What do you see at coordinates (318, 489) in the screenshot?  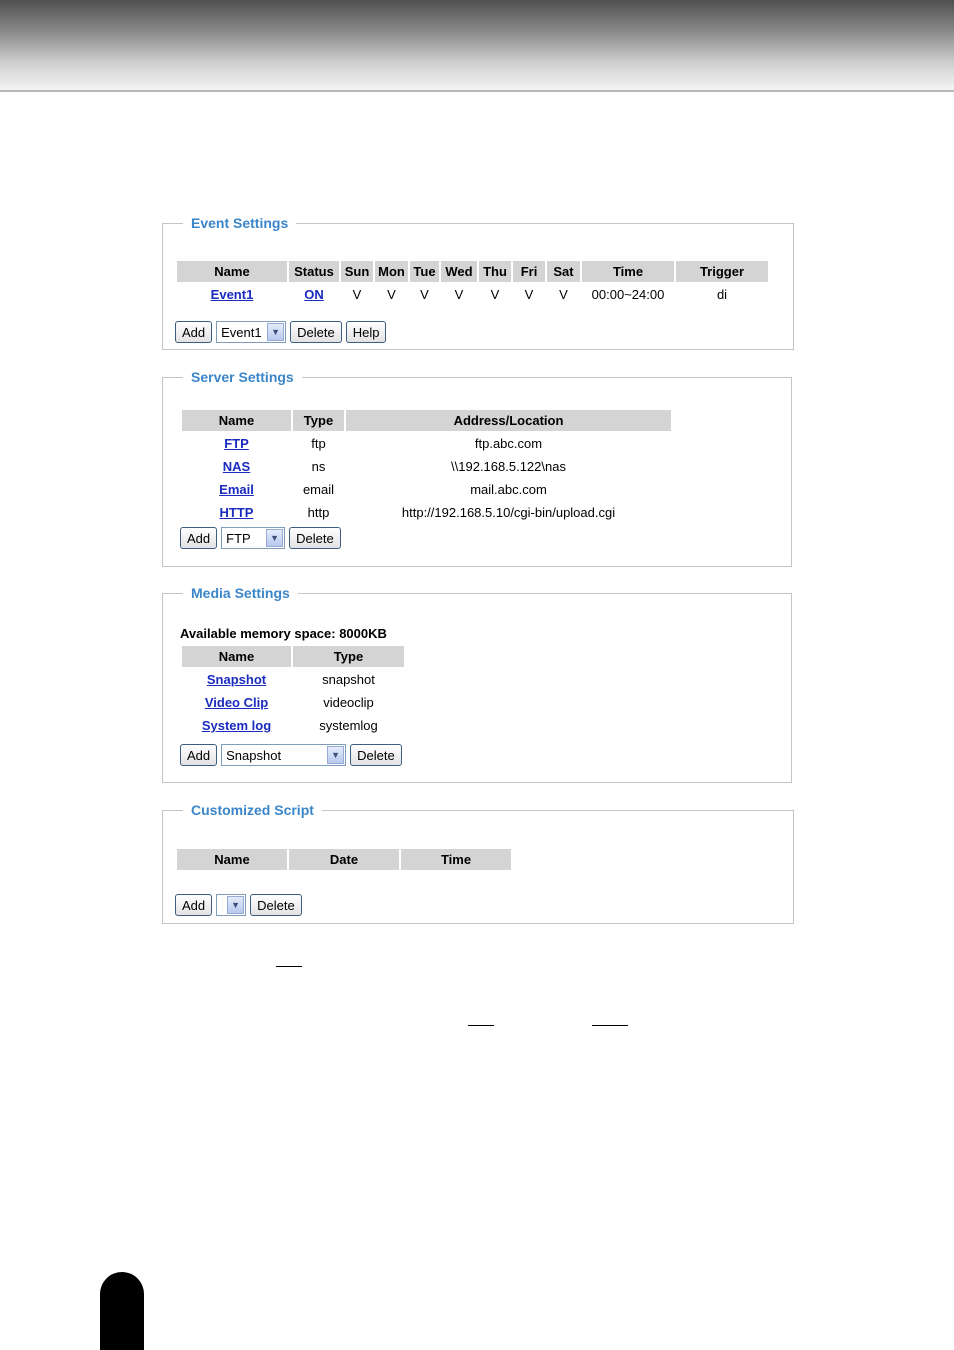 I see `cell-type: email` at bounding box center [318, 489].